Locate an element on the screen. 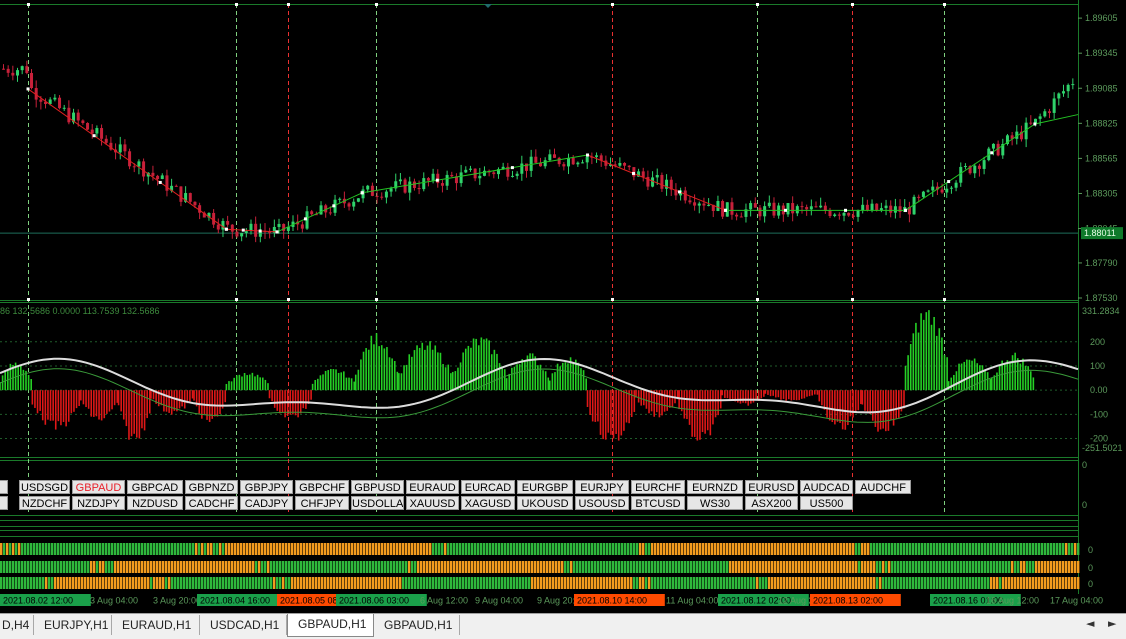  symbol-button-usdollar: USDOLLAR is located at coordinates (377, 503).